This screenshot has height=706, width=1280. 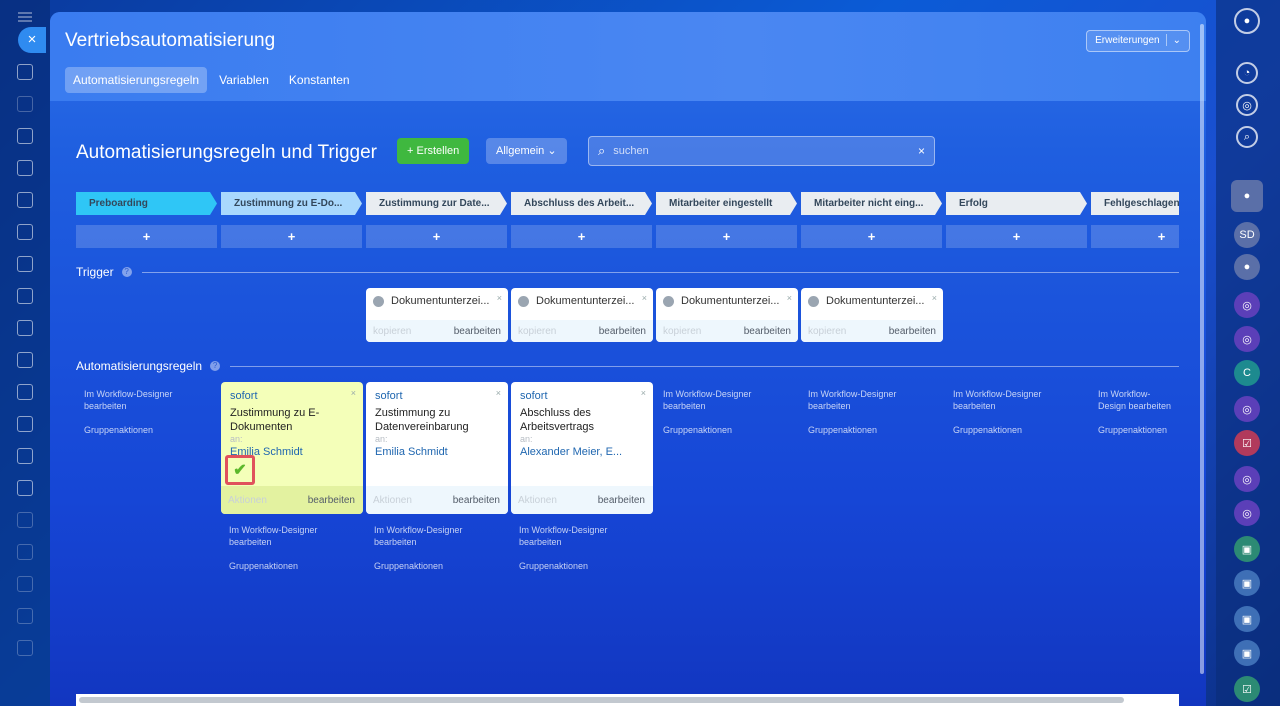 I want to click on close-panel-button: ×, so click(x=32, y=40).